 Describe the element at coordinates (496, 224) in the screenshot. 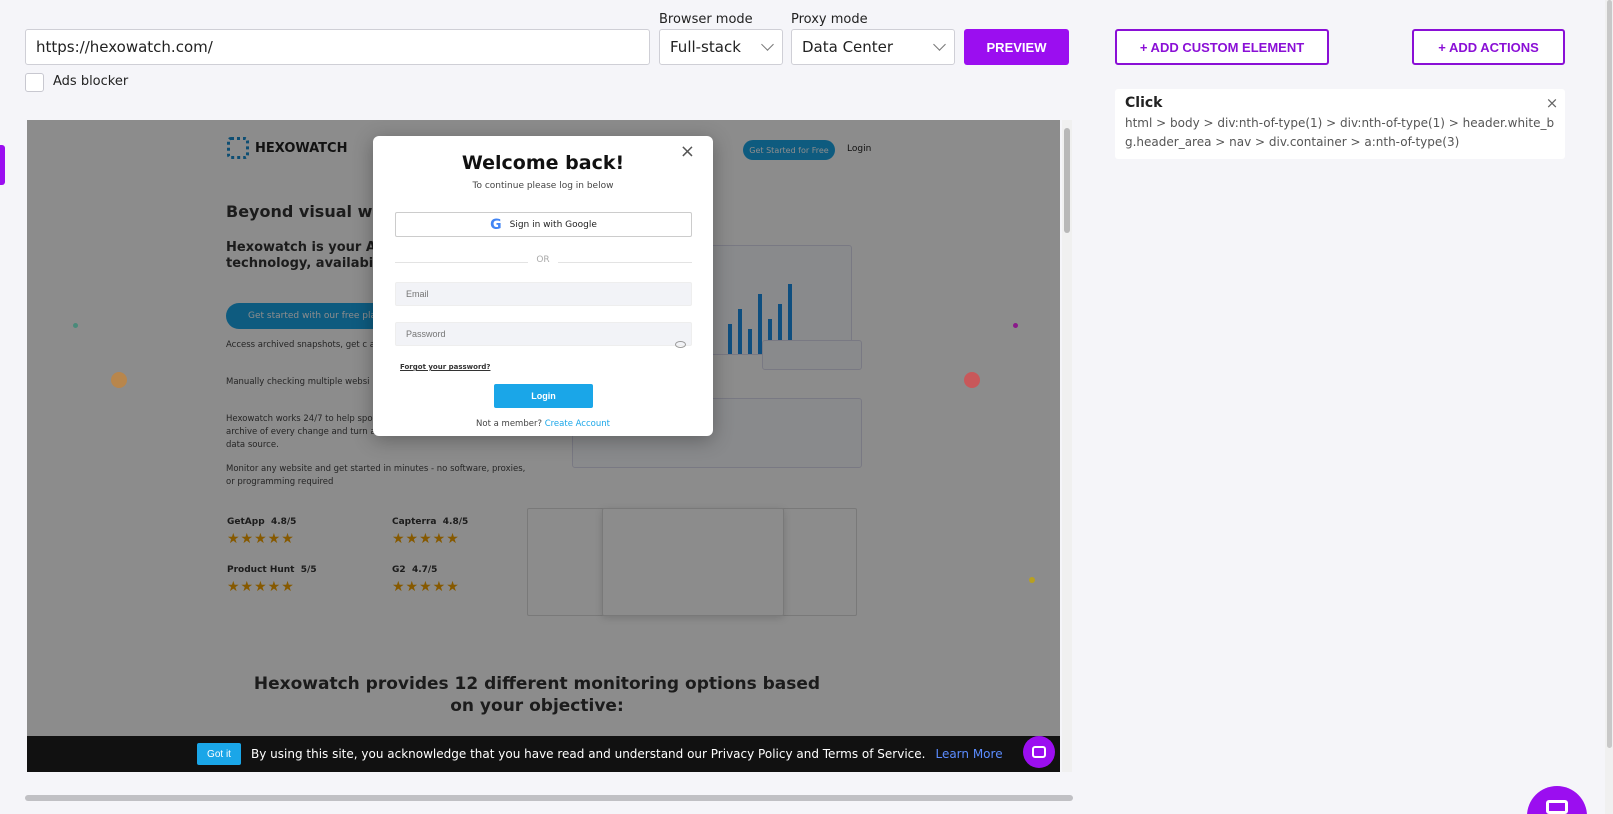

I see `google-icon: G` at that location.